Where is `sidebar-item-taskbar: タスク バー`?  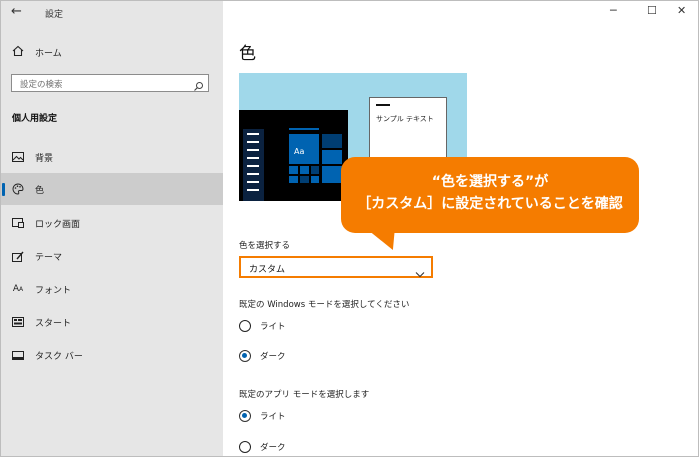
sidebar-item-taskbar: タスク バー is located at coordinates (112, 355).